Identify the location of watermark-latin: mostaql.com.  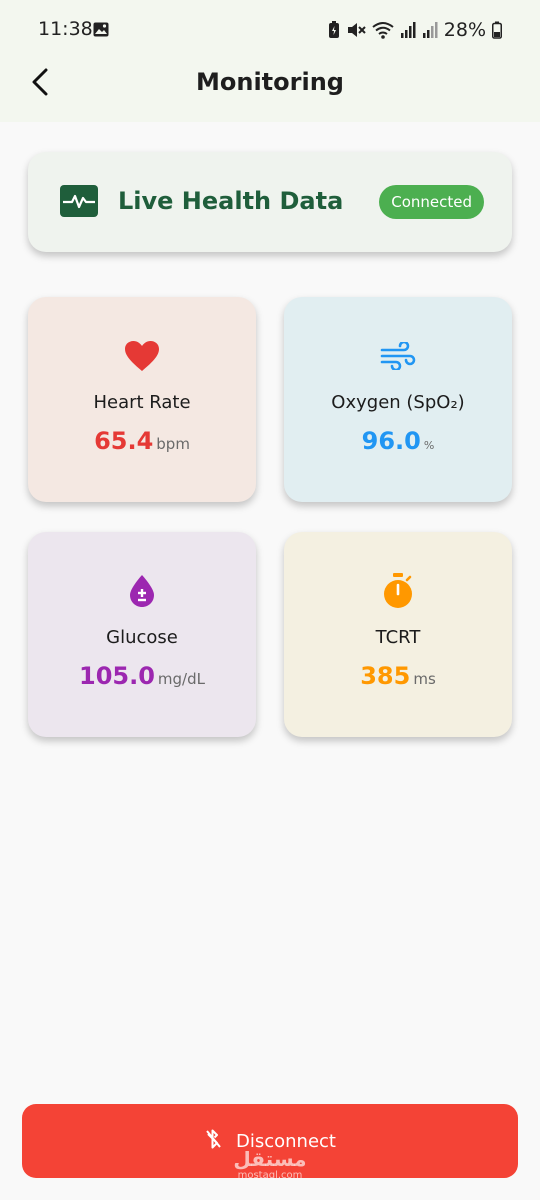
(270, 1175).